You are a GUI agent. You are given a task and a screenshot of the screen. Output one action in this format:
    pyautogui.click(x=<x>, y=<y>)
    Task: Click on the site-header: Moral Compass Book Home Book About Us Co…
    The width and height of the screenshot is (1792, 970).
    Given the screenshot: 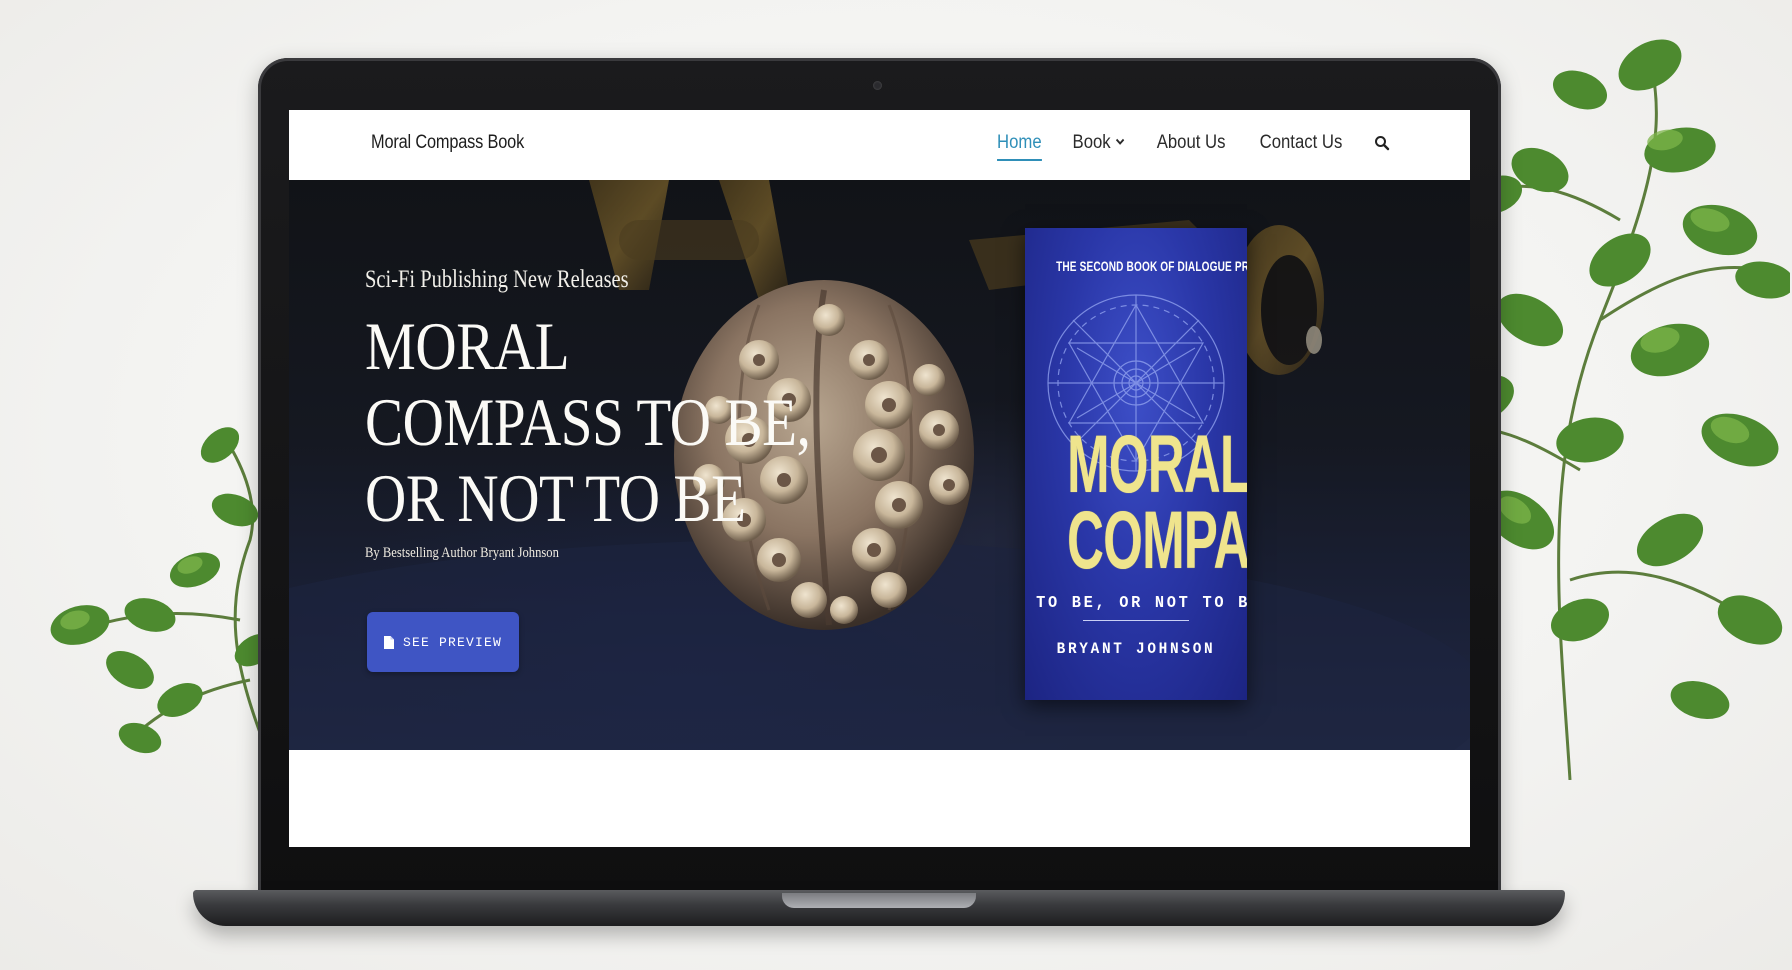 What is the action you would take?
    pyautogui.click(x=879, y=145)
    